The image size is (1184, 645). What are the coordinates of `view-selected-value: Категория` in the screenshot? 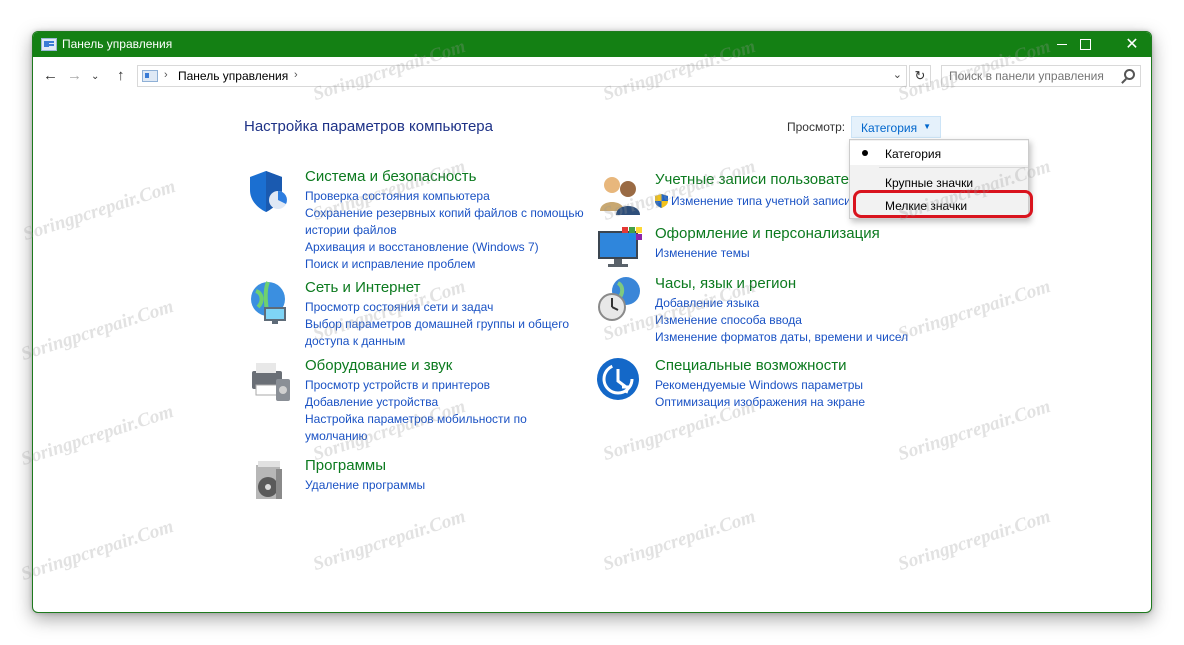 It's located at (889, 128).